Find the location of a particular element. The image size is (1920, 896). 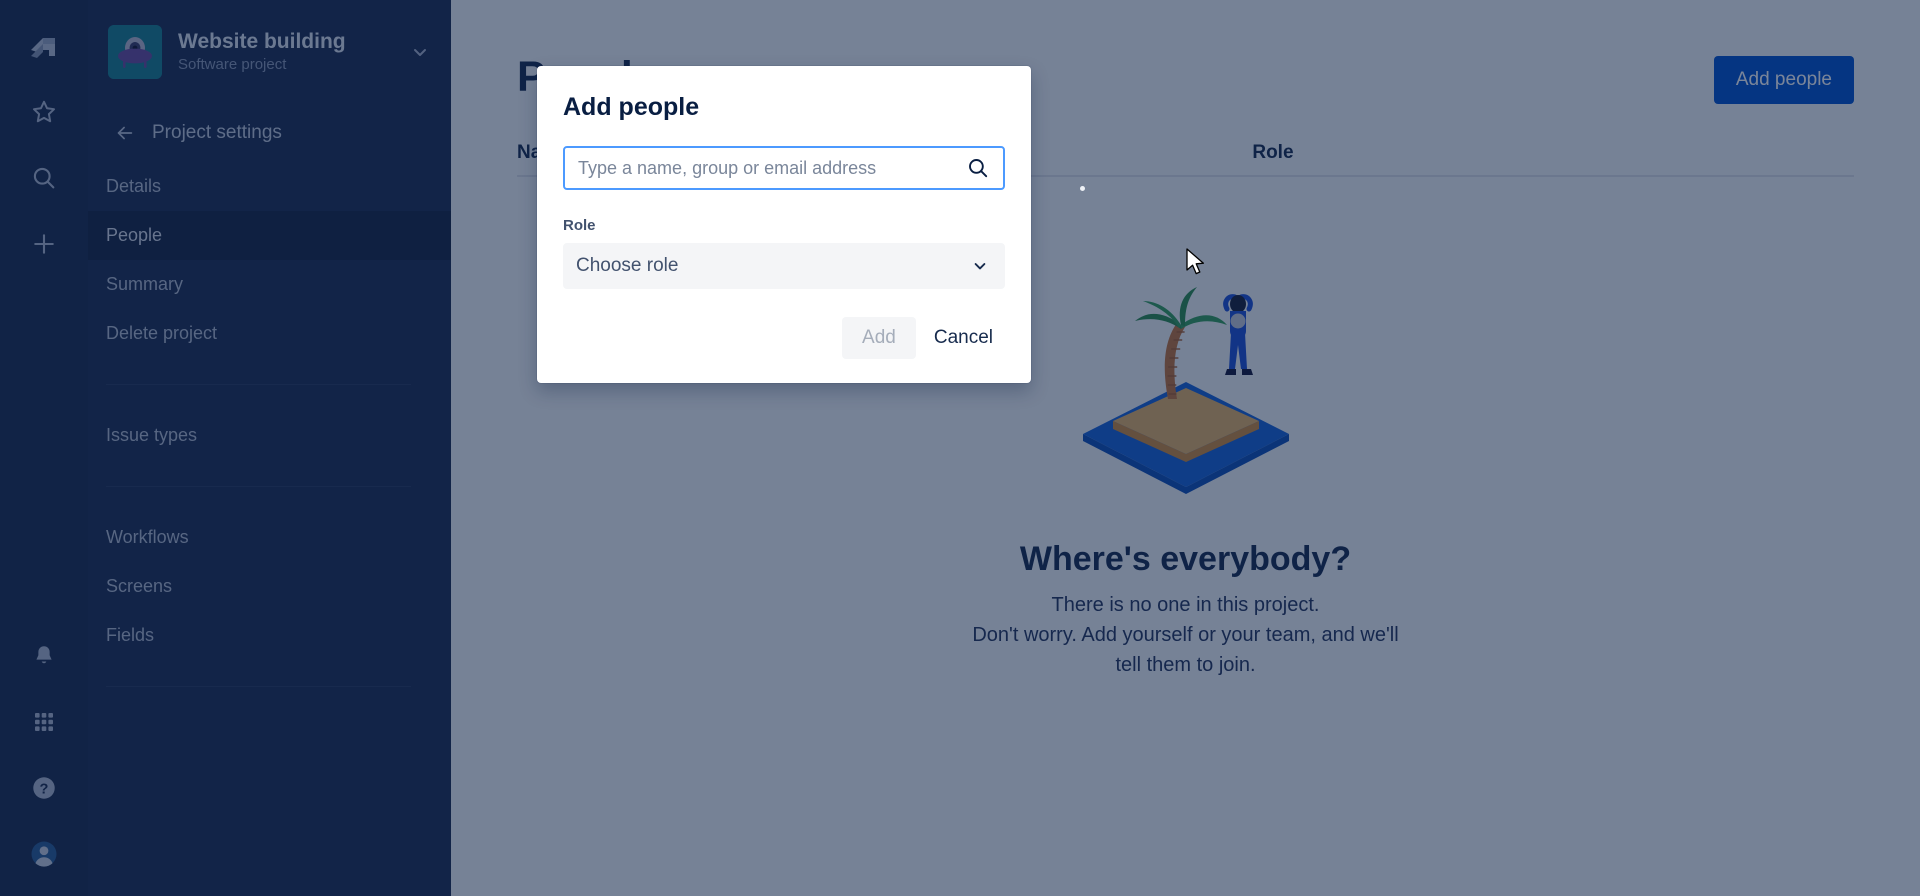

chevron-down-icon is located at coordinates (980, 266).